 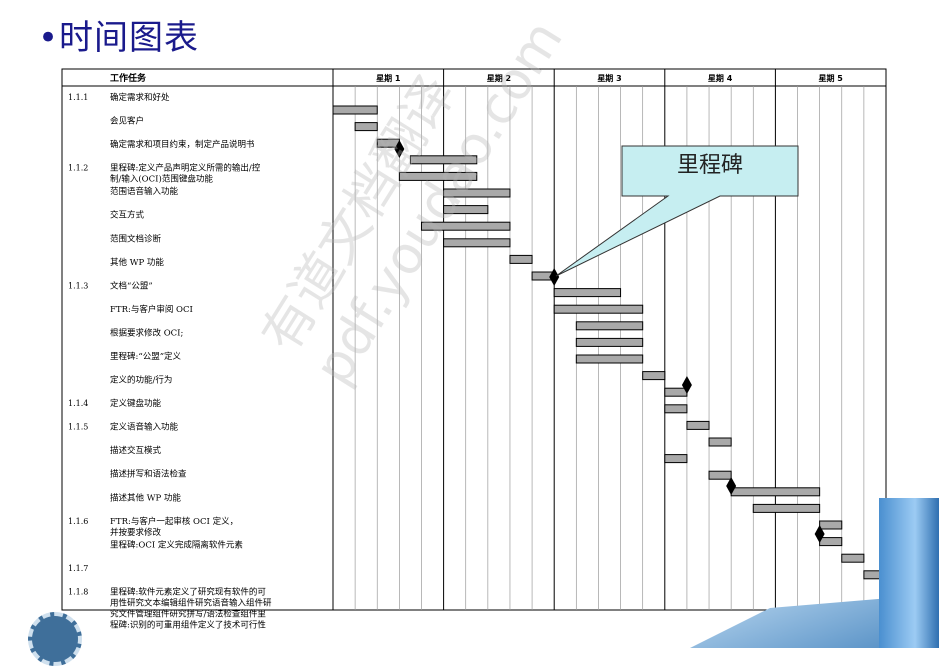 I want to click on task-label: 描述拼写和语法检查, so click(x=148, y=474).